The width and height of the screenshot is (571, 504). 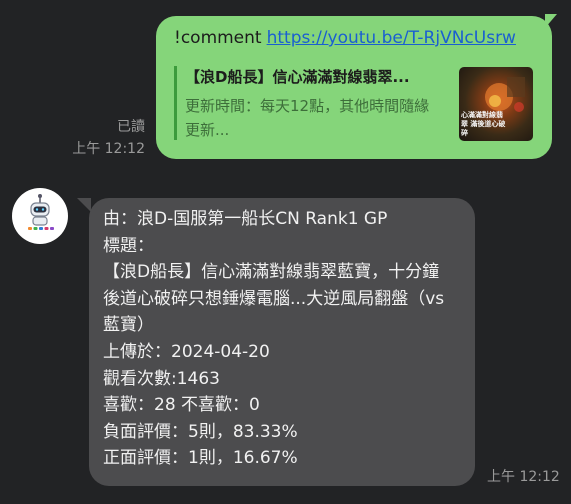 I want to click on robot-icon, so click(x=41, y=212).